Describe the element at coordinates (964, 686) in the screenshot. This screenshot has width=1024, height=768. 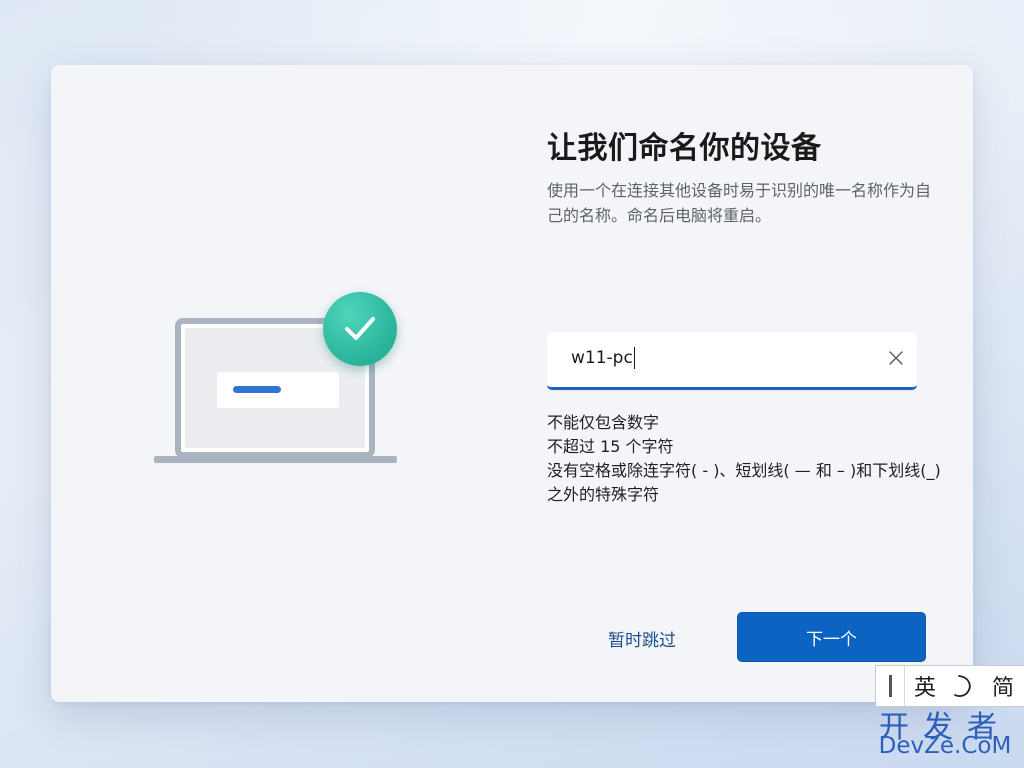
I see `moon-icon` at that location.